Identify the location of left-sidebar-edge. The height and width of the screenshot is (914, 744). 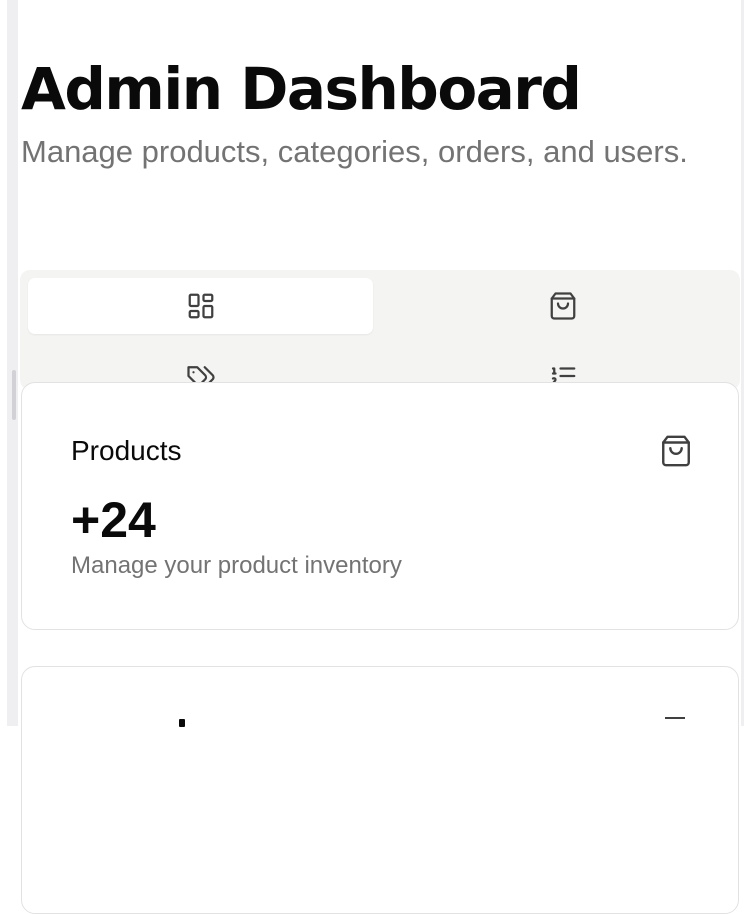
(10, 363).